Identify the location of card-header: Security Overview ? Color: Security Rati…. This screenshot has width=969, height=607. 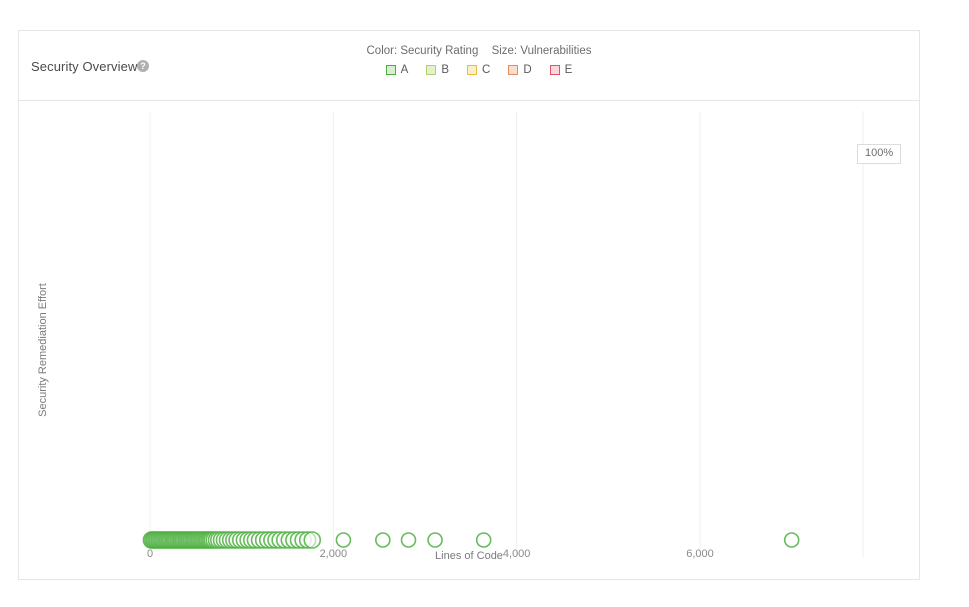
(469, 66).